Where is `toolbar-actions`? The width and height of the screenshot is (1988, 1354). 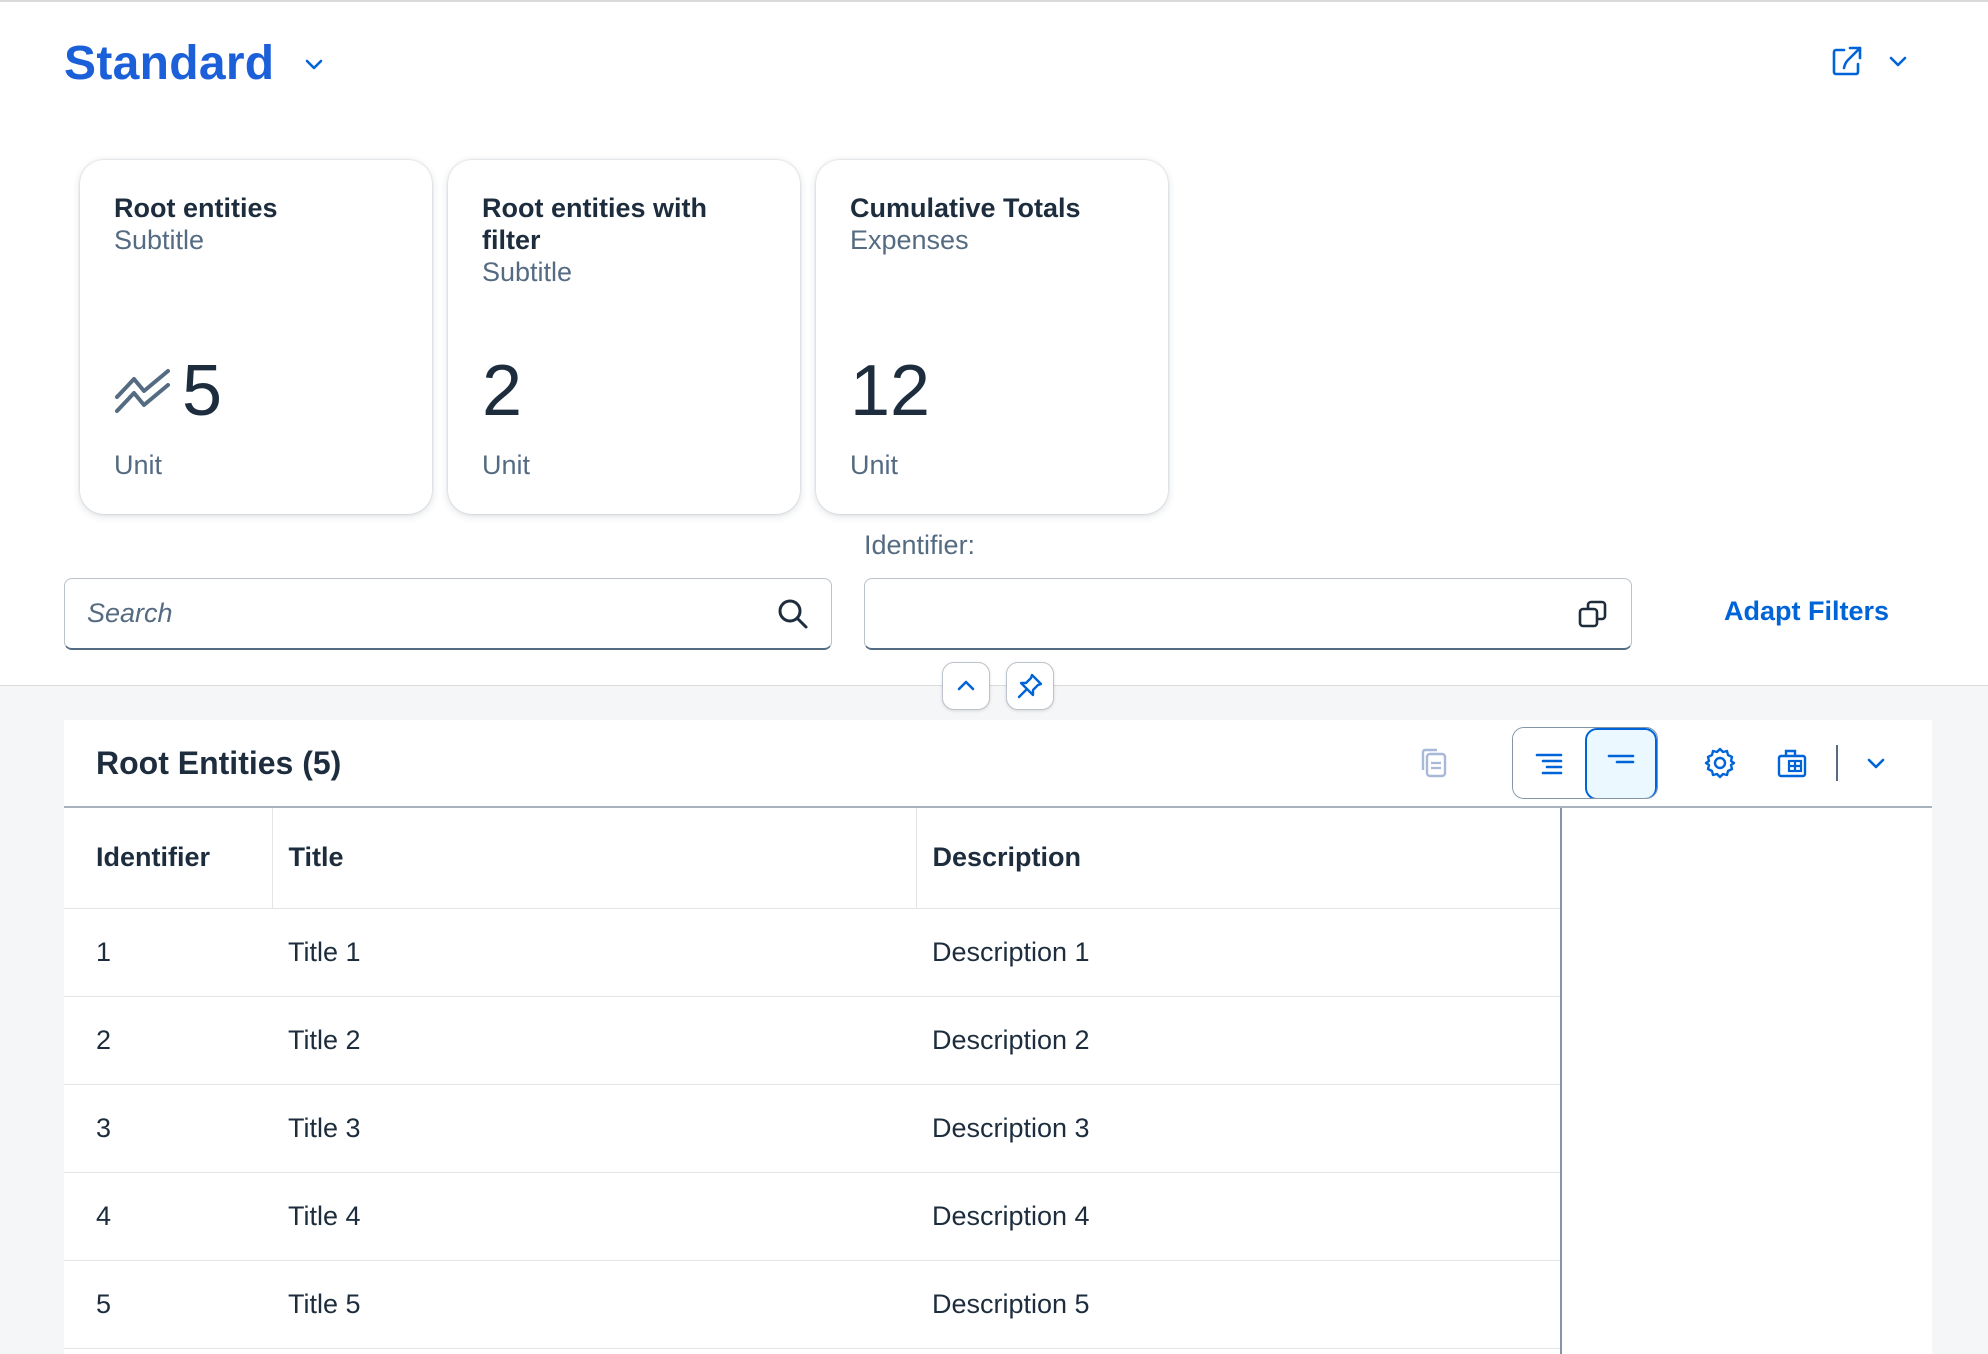 toolbar-actions is located at coordinates (1649, 763).